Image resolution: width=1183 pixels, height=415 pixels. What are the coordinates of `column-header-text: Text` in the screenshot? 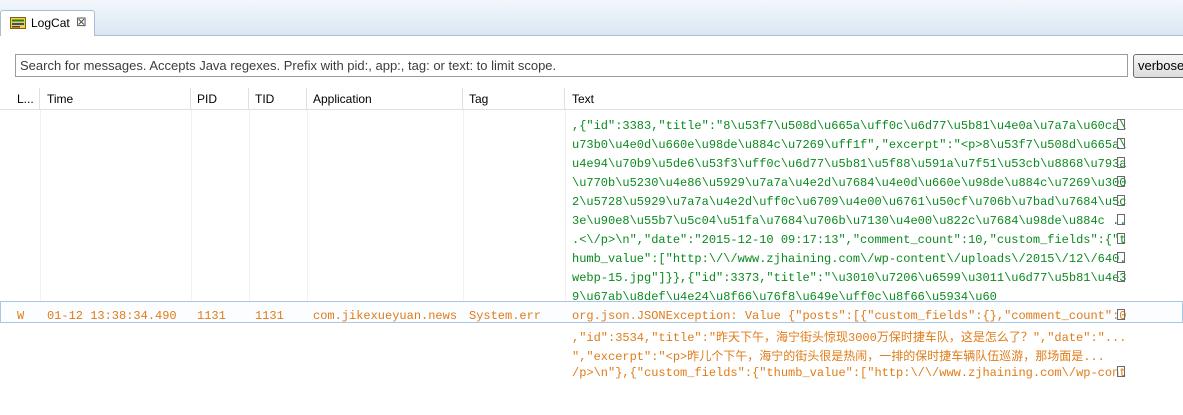 It's located at (874, 99).